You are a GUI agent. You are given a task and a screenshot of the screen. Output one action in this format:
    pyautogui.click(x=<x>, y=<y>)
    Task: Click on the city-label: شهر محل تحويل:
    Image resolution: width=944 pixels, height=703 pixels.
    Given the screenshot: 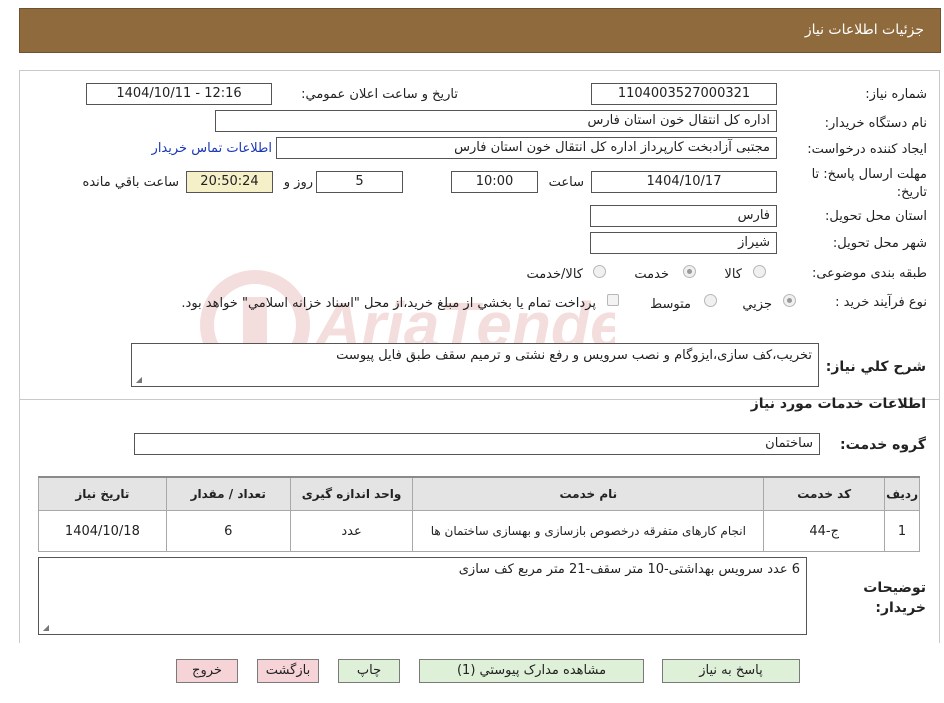 What is the action you would take?
    pyautogui.click(x=879, y=243)
    